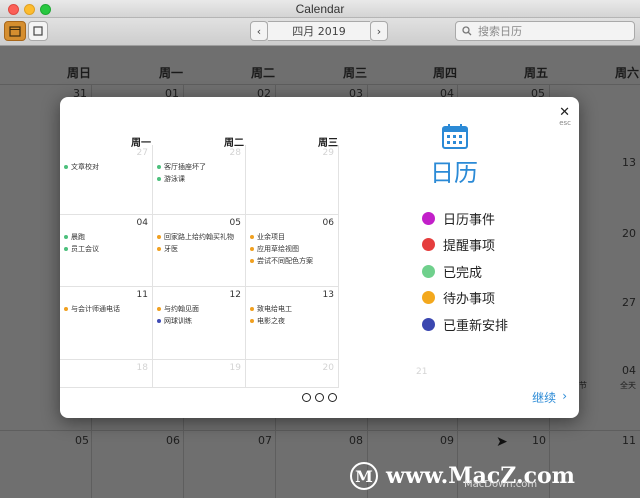  What do you see at coordinates (539, 440) in the screenshot?
I see `day-number: 10` at bounding box center [539, 440].